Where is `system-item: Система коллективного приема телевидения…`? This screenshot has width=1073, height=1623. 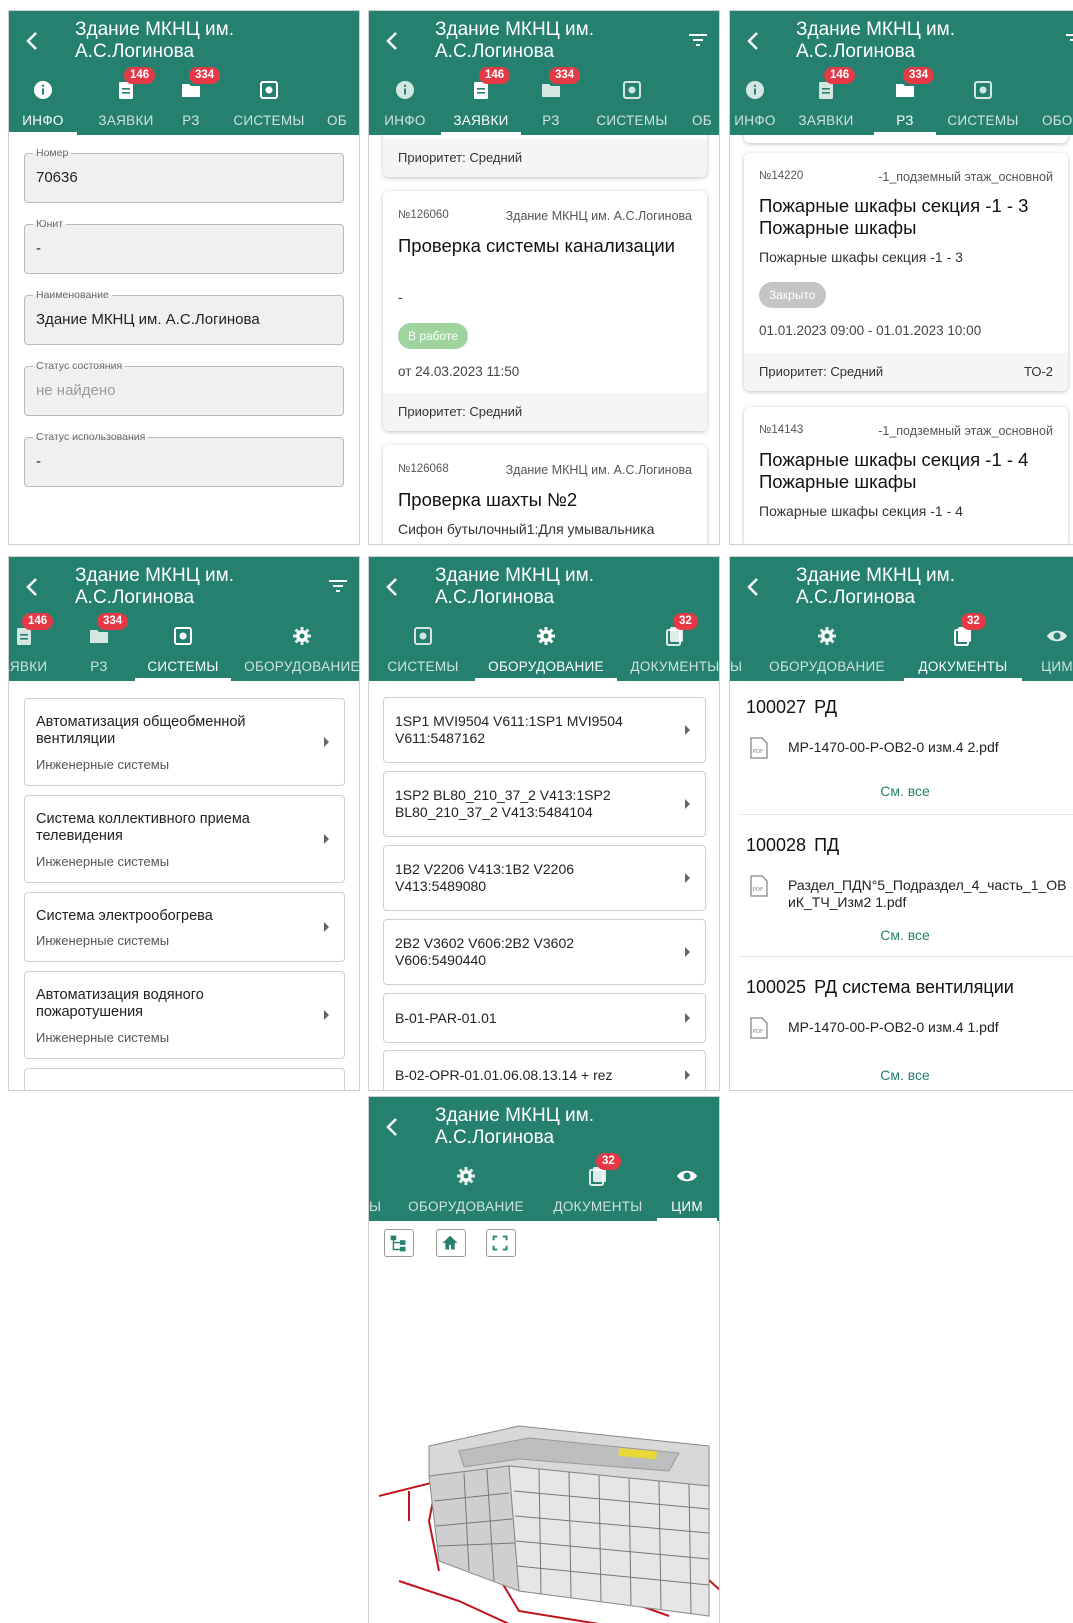 system-item: Система коллективного приема телевидения… is located at coordinates (184, 839).